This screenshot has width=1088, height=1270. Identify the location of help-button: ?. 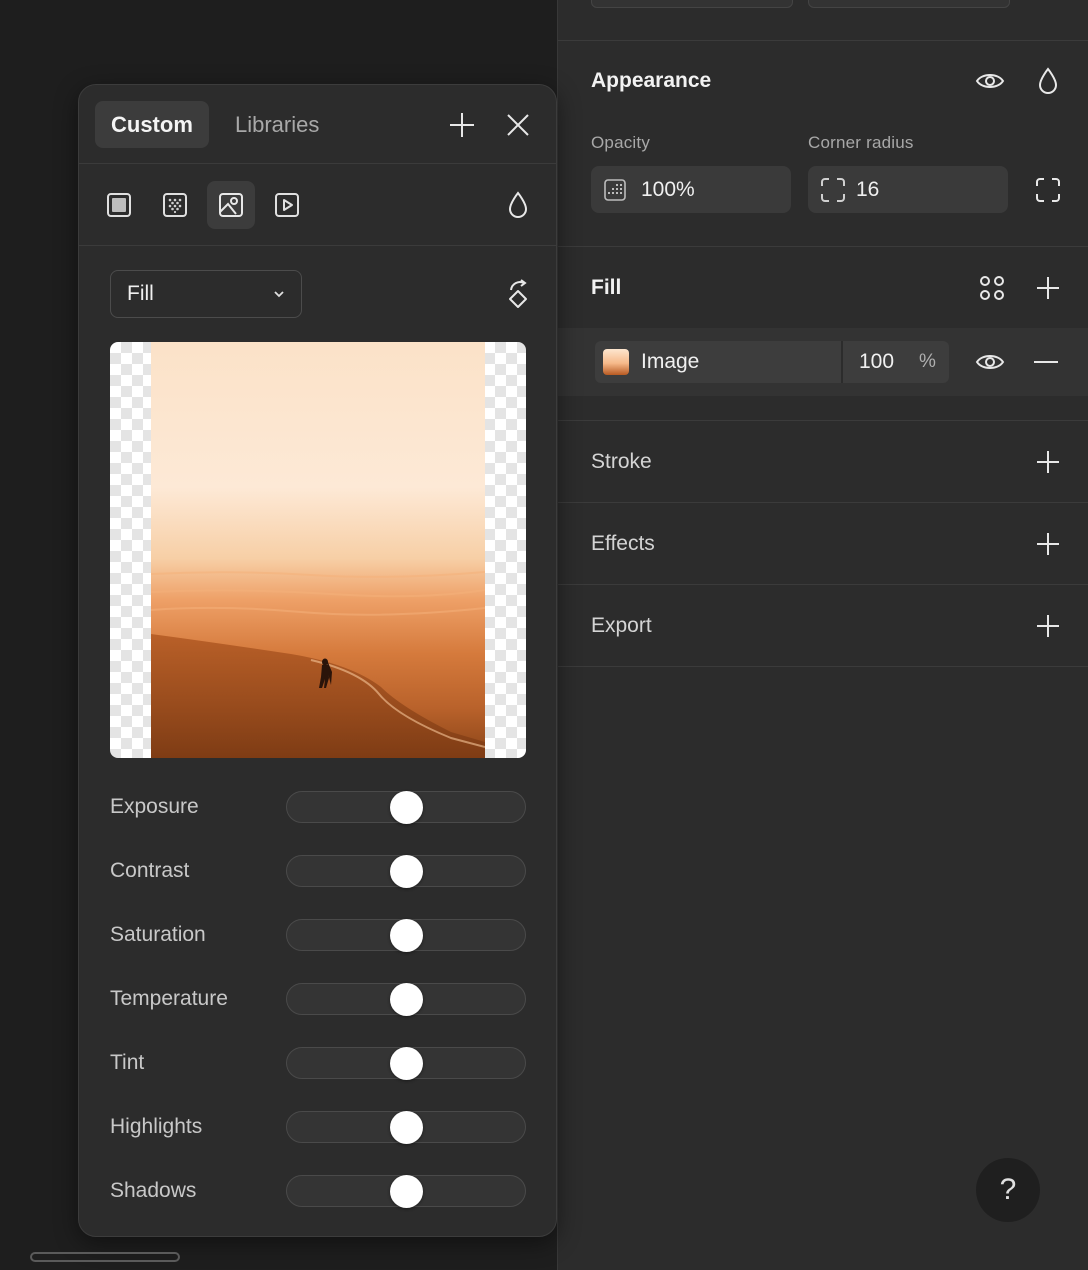
(1008, 1190).